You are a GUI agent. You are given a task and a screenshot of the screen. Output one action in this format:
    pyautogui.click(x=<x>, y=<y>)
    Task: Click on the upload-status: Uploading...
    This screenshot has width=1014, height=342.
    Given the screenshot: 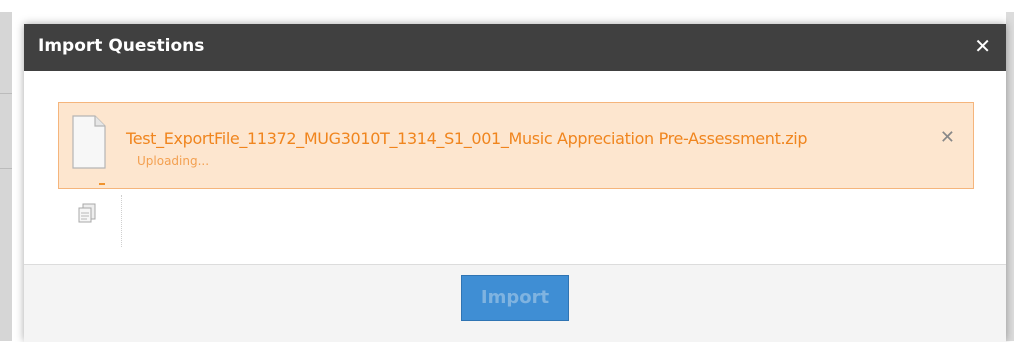 What is the action you would take?
    pyautogui.click(x=173, y=161)
    